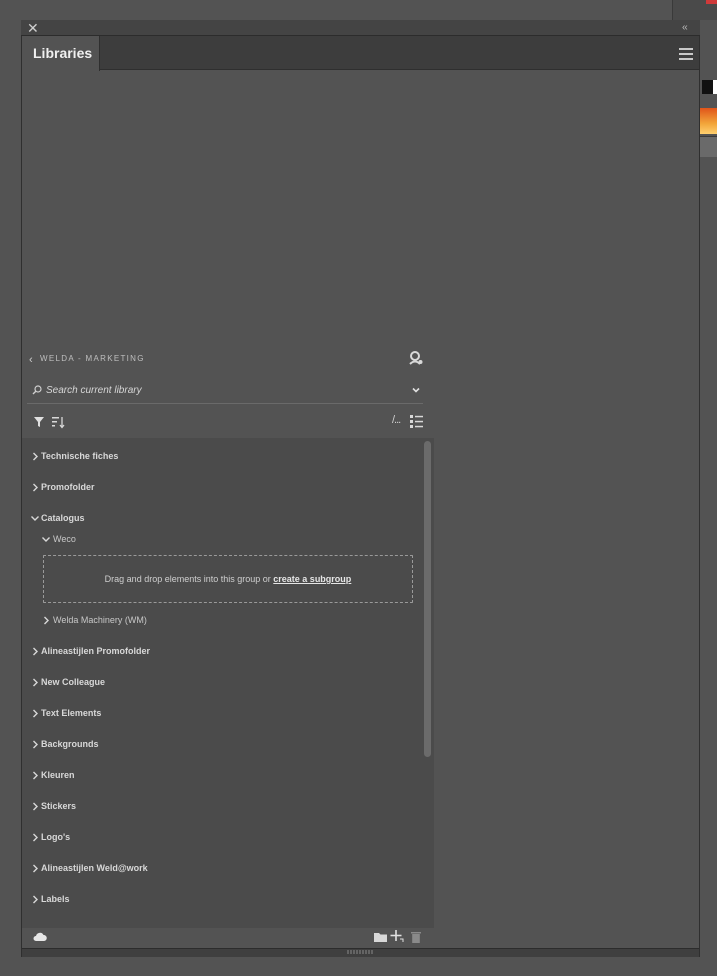  What do you see at coordinates (711, 2) in the screenshot?
I see `background-window-mark` at bounding box center [711, 2].